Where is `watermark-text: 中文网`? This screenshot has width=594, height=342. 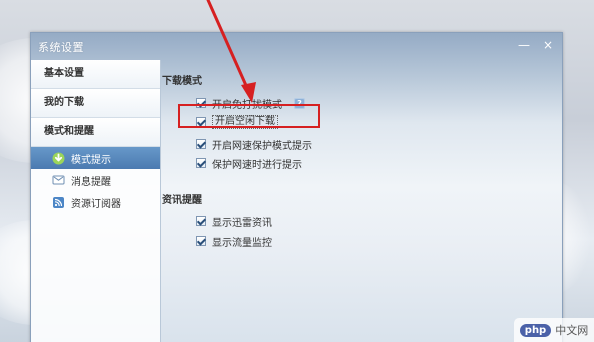 watermark-text: 中文网 is located at coordinates (572, 330).